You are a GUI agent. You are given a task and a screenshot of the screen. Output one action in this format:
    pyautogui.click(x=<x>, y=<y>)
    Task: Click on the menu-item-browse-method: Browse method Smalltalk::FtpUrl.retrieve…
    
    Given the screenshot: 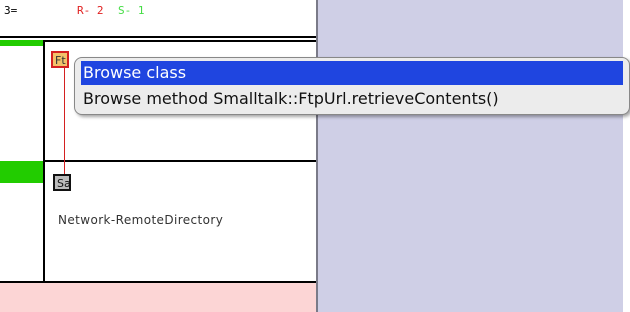 What is the action you would take?
    pyautogui.click(x=352, y=99)
    